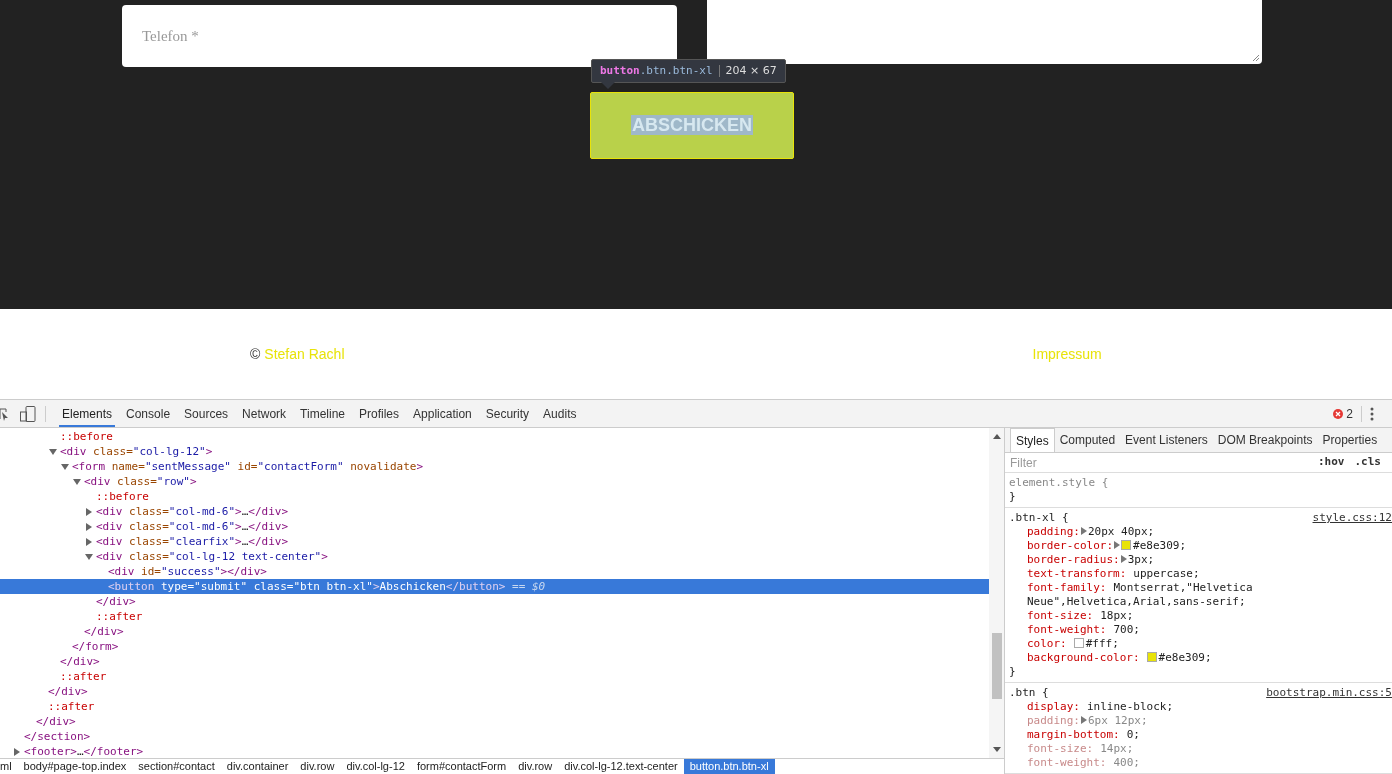 This screenshot has width=1392, height=774. Describe the element at coordinates (688, 71) in the screenshot. I see `element-tooltip: button.btn.btn-xl 204 × 67` at that location.